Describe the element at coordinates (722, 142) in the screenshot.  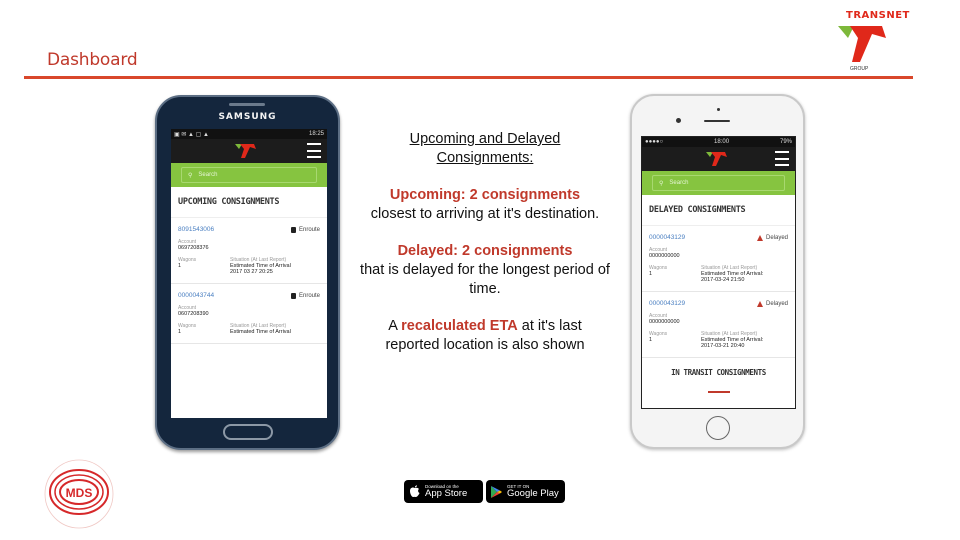
I see `status-time: 18:00` at that location.